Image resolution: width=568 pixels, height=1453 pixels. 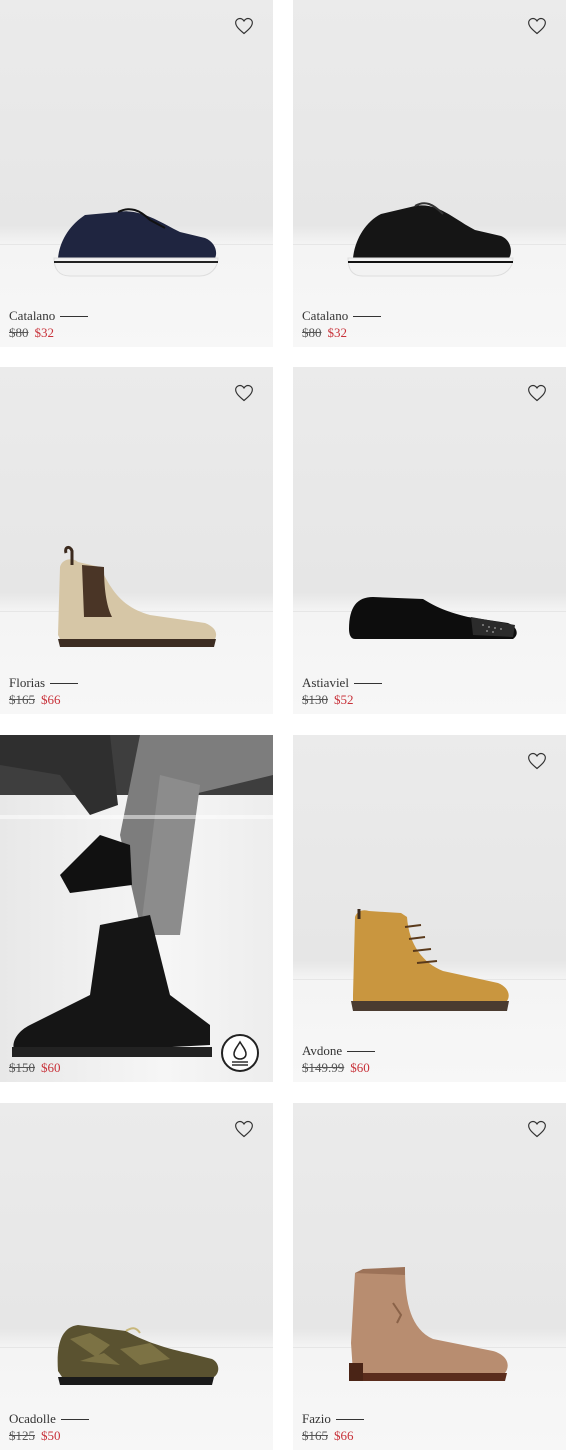 What do you see at coordinates (134, 1068) in the screenshot?
I see `product-prices: $150 $60` at bounding box center [134, 1068].